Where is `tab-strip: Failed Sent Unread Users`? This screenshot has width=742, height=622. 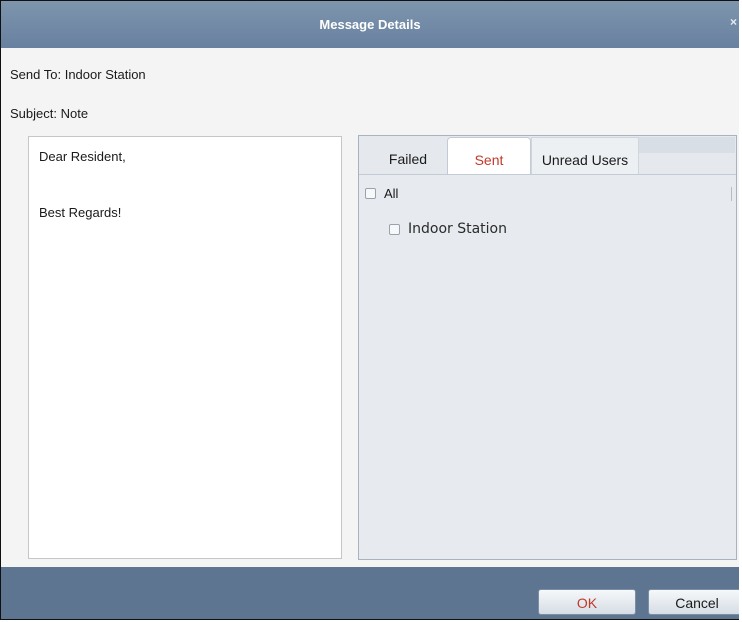
tab-strip: Failed Sent Unread Users is located at coordinates (547, 155).